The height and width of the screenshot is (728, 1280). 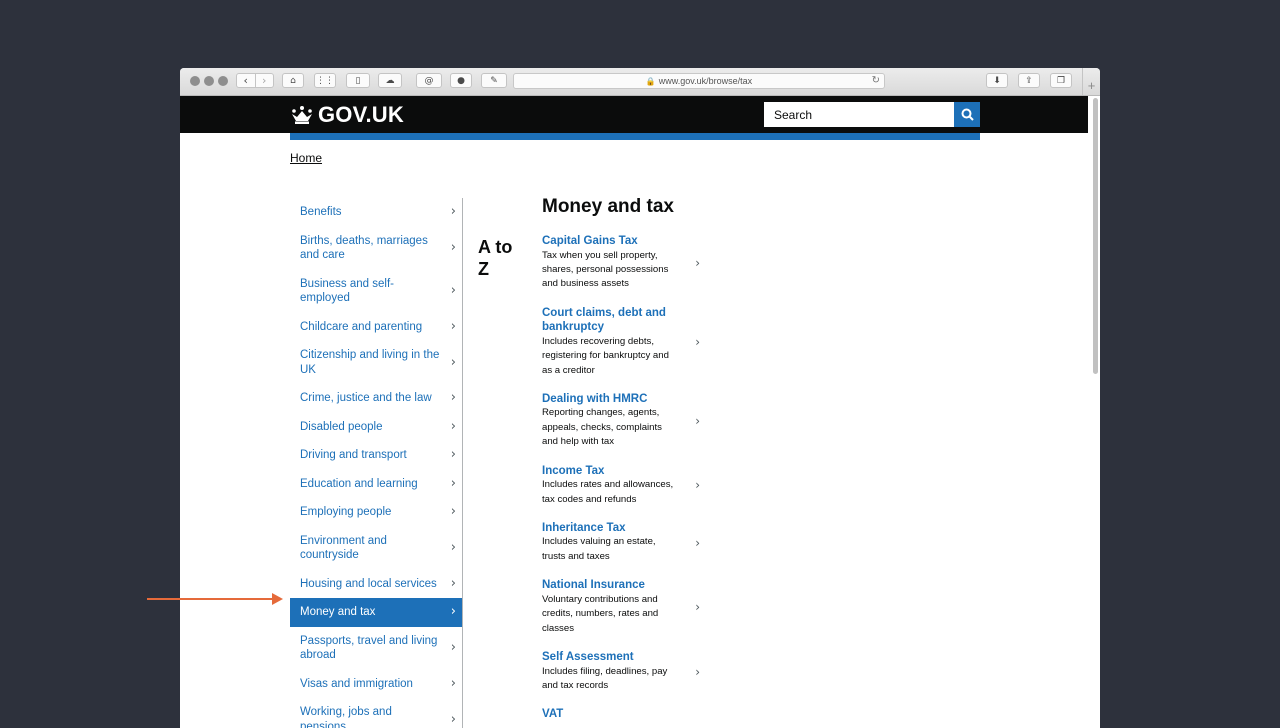 What do you see at coordinates (1029, 80) in the screenshot?
I see `share-icon: ⇪` at bounding box center [1029, 80].